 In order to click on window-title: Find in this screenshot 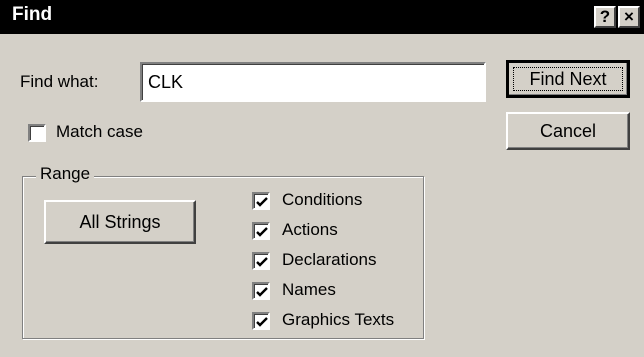, I will do `click(32, 14)`.